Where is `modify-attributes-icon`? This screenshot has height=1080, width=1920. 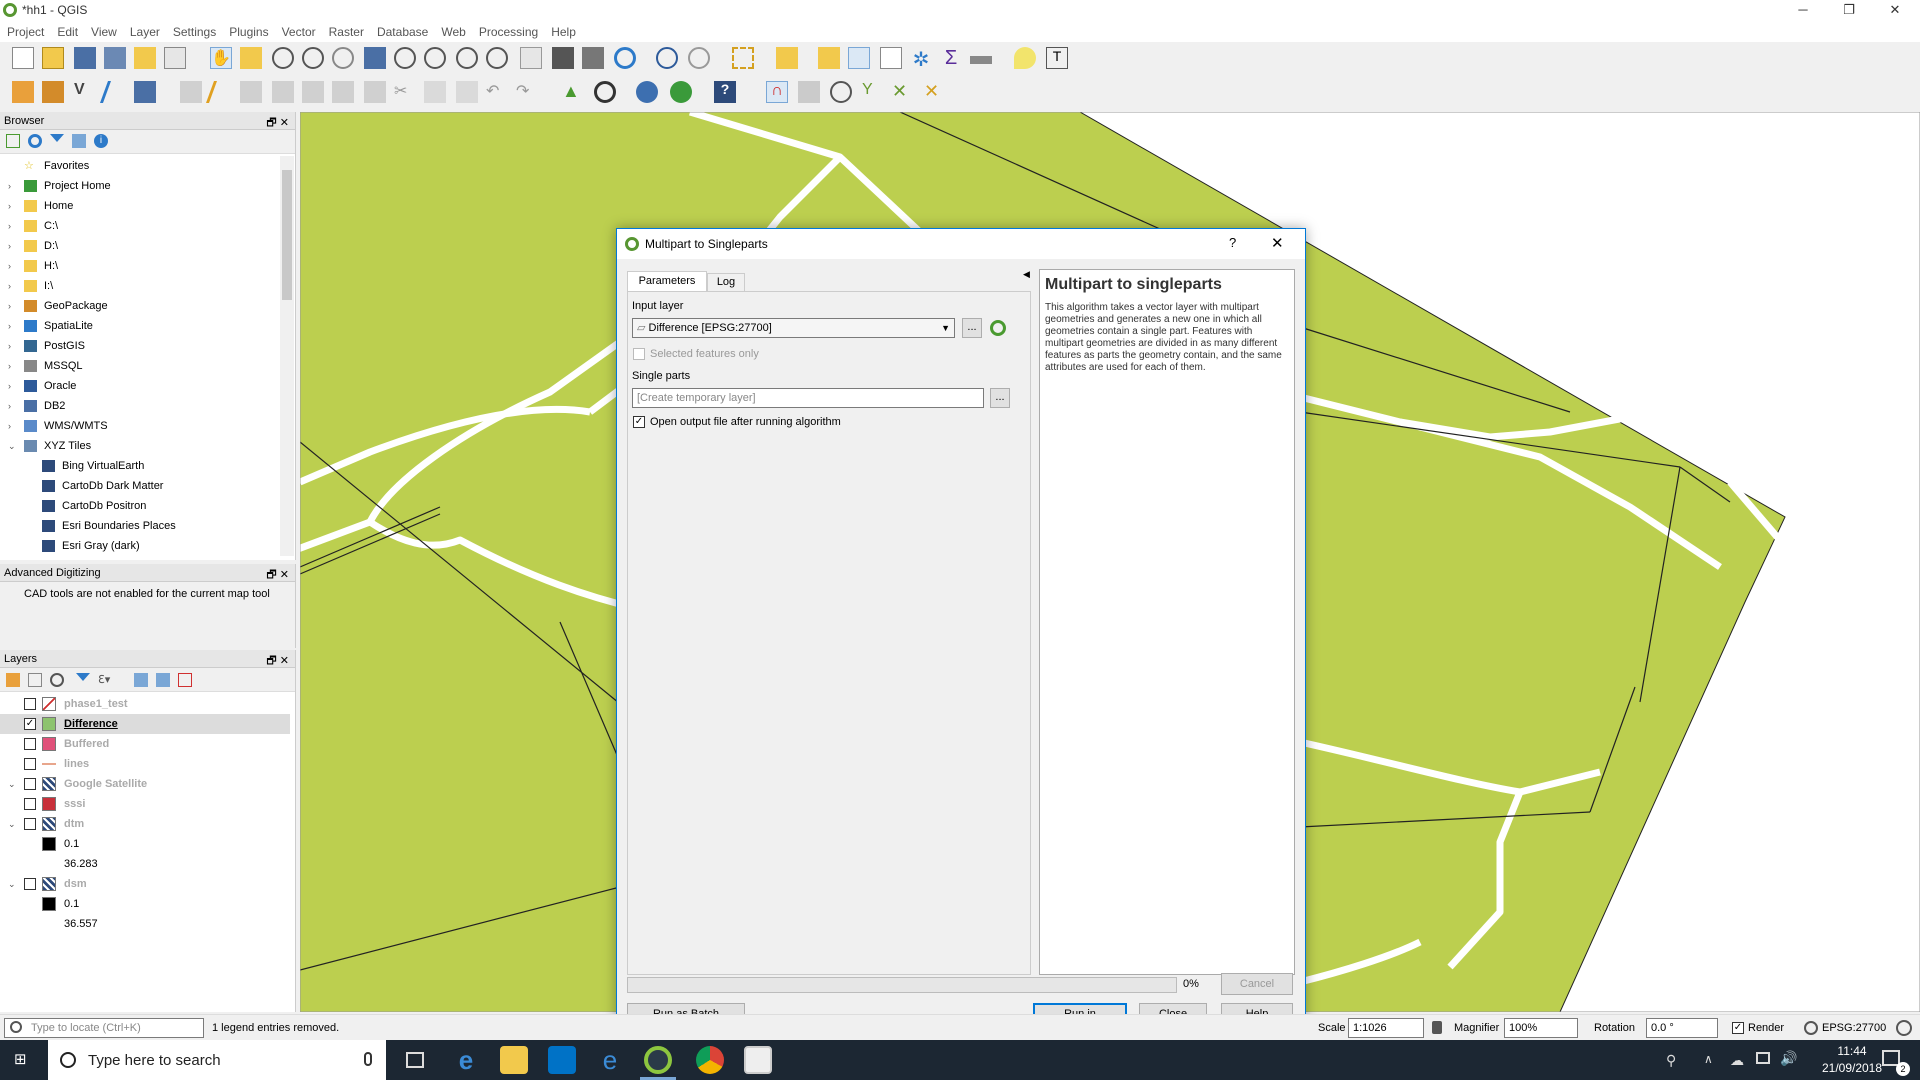
modify-attributes-icon is located at coordinates (343, 92).